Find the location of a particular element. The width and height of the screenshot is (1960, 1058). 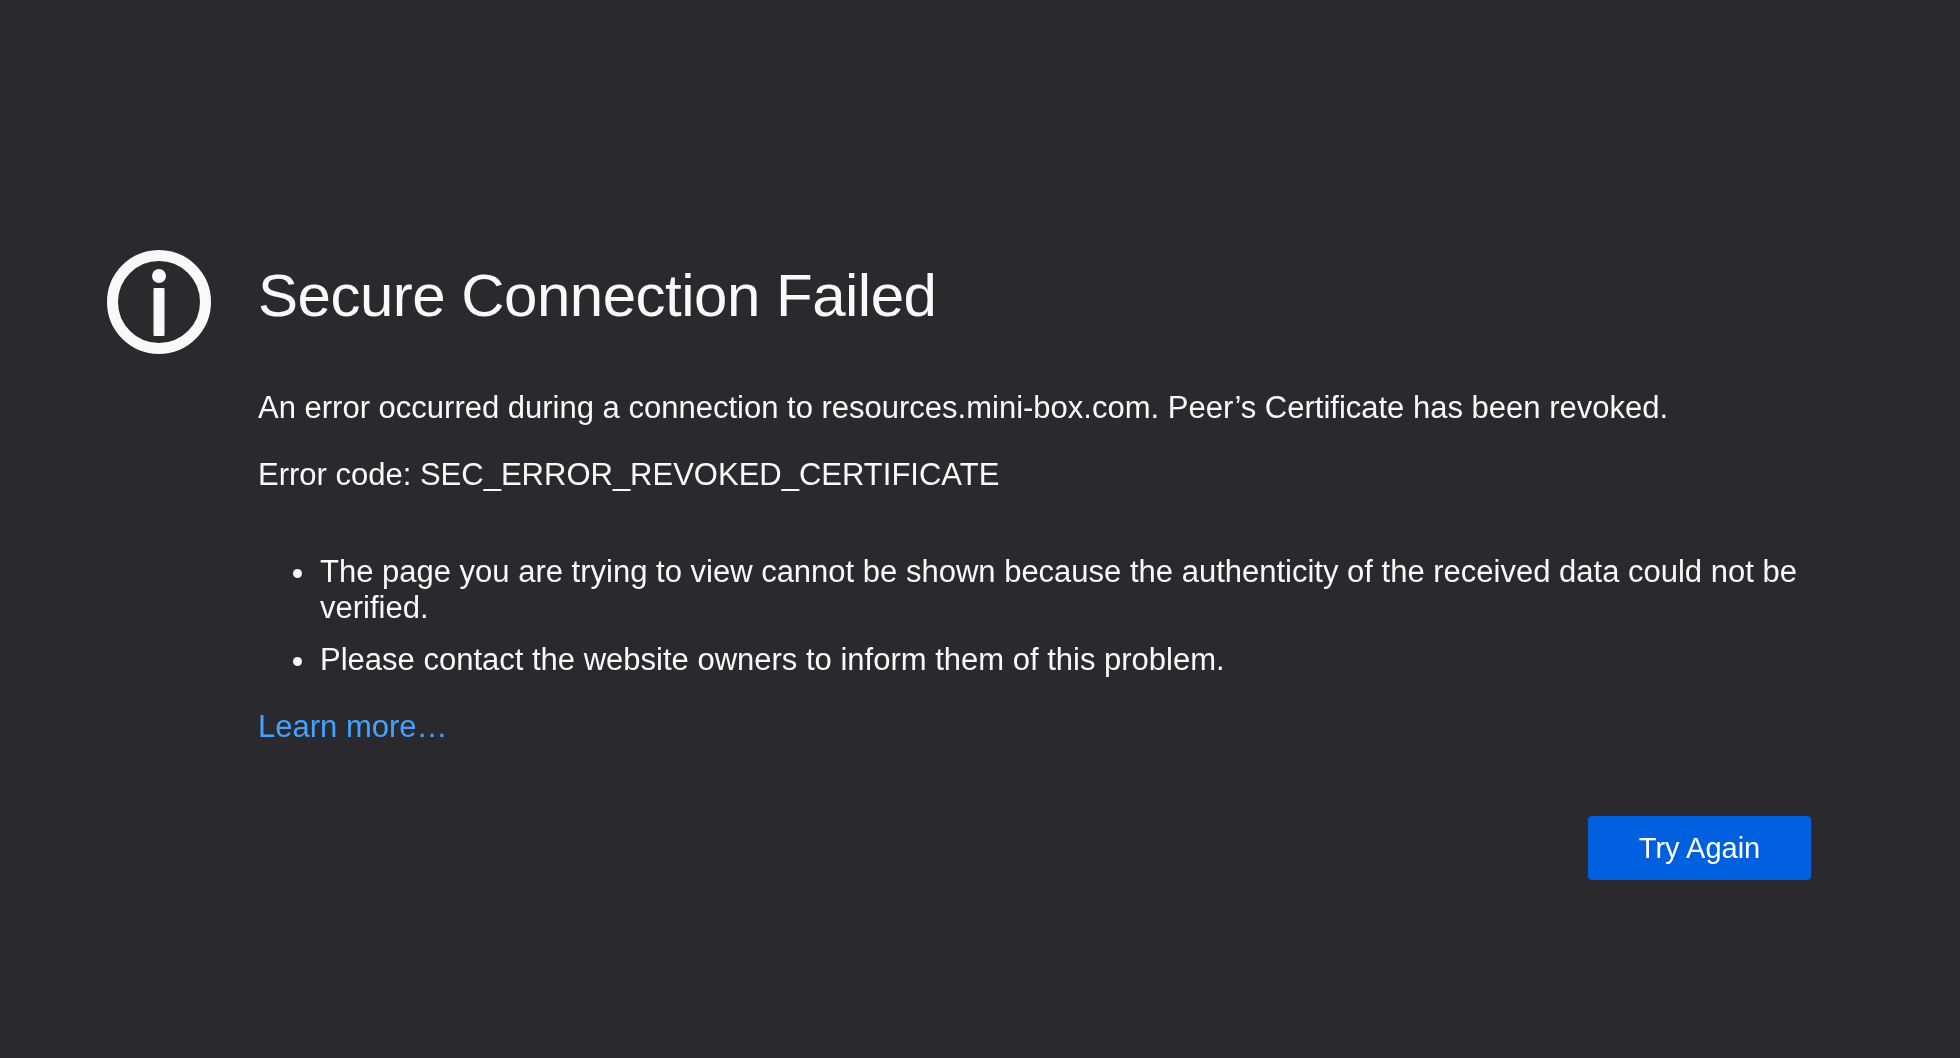

info-icon is located at coordinates (159, 302).